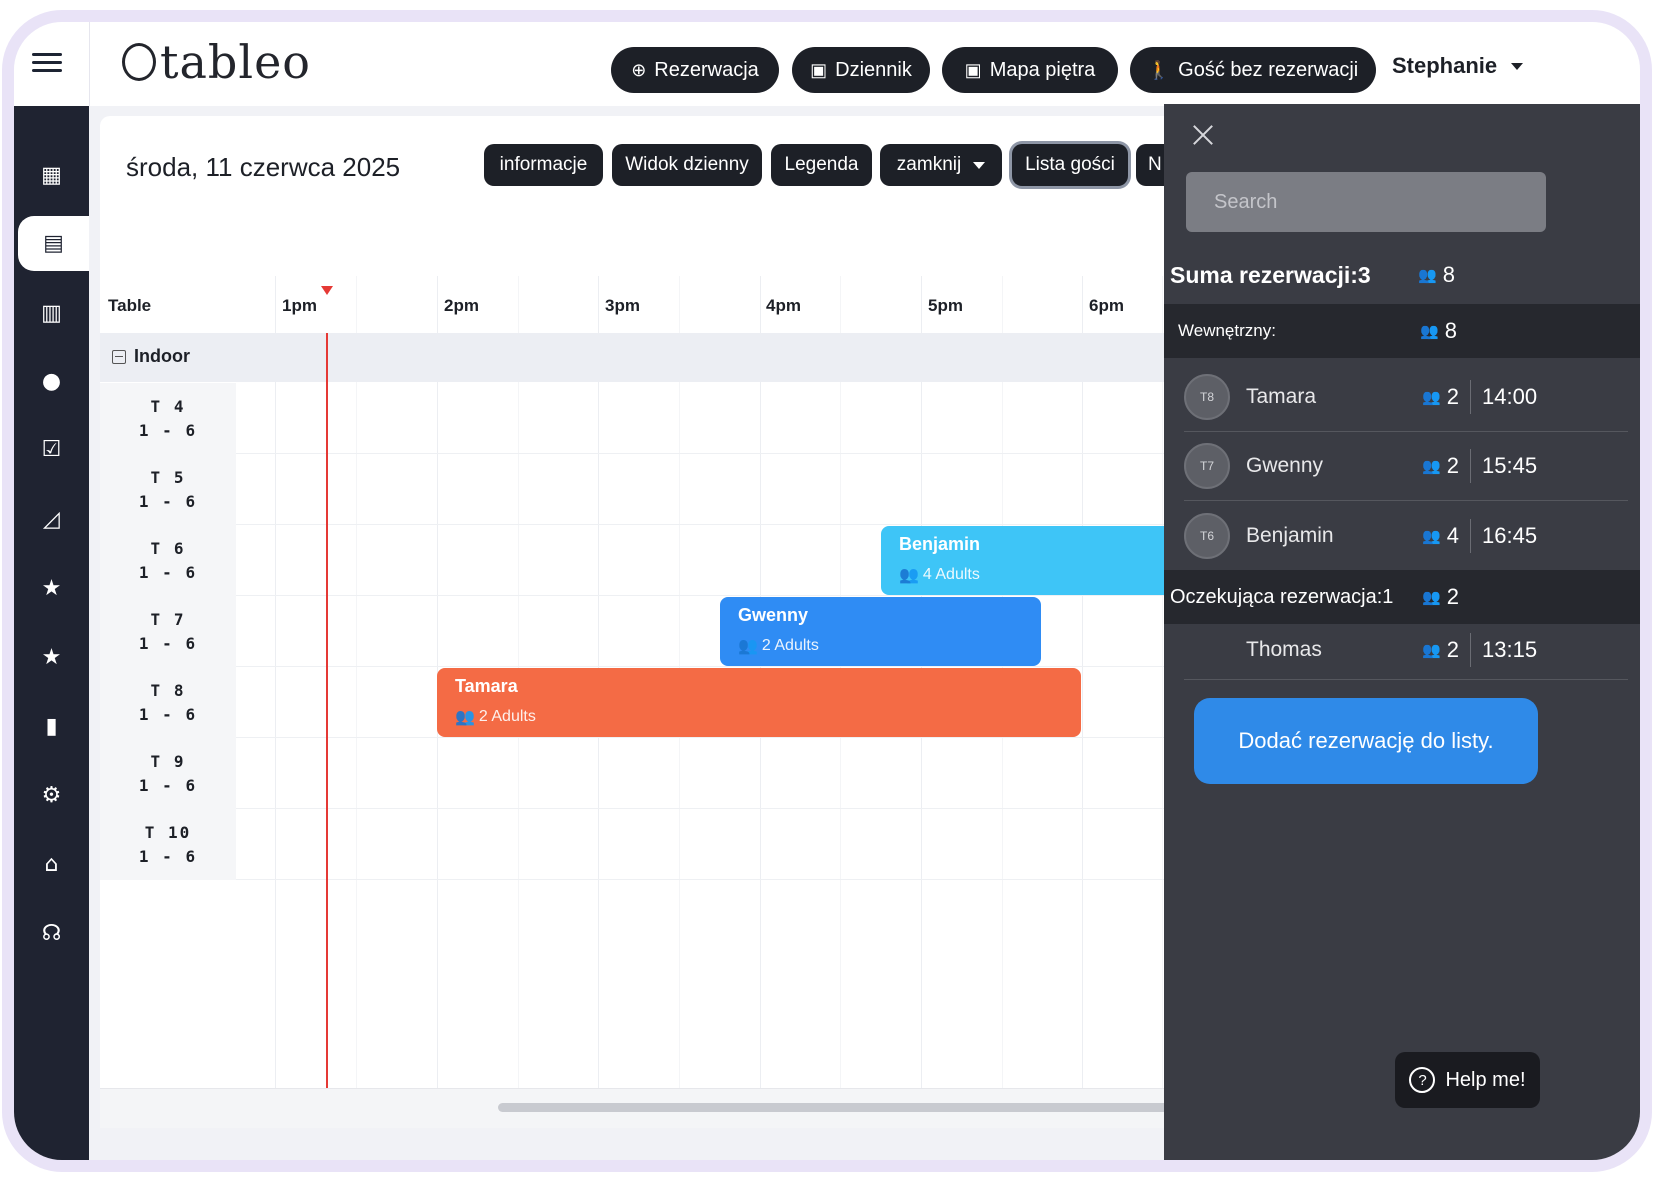 The width and height of the screenshot is (1654, 1183). What do you see at coordinates (839, 1107) in the screenshot?
I see `horizontal-scrollbar` at bounding box center [839, 1107].